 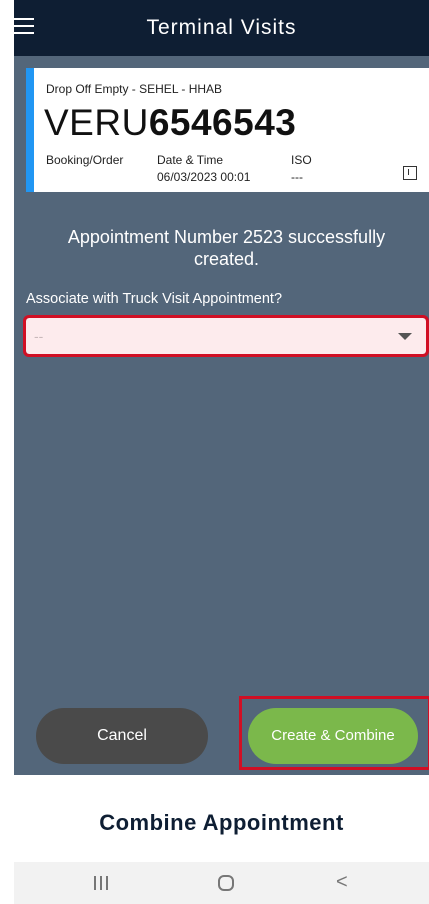 I want to click on export-icon, so click(x=410, y=173).